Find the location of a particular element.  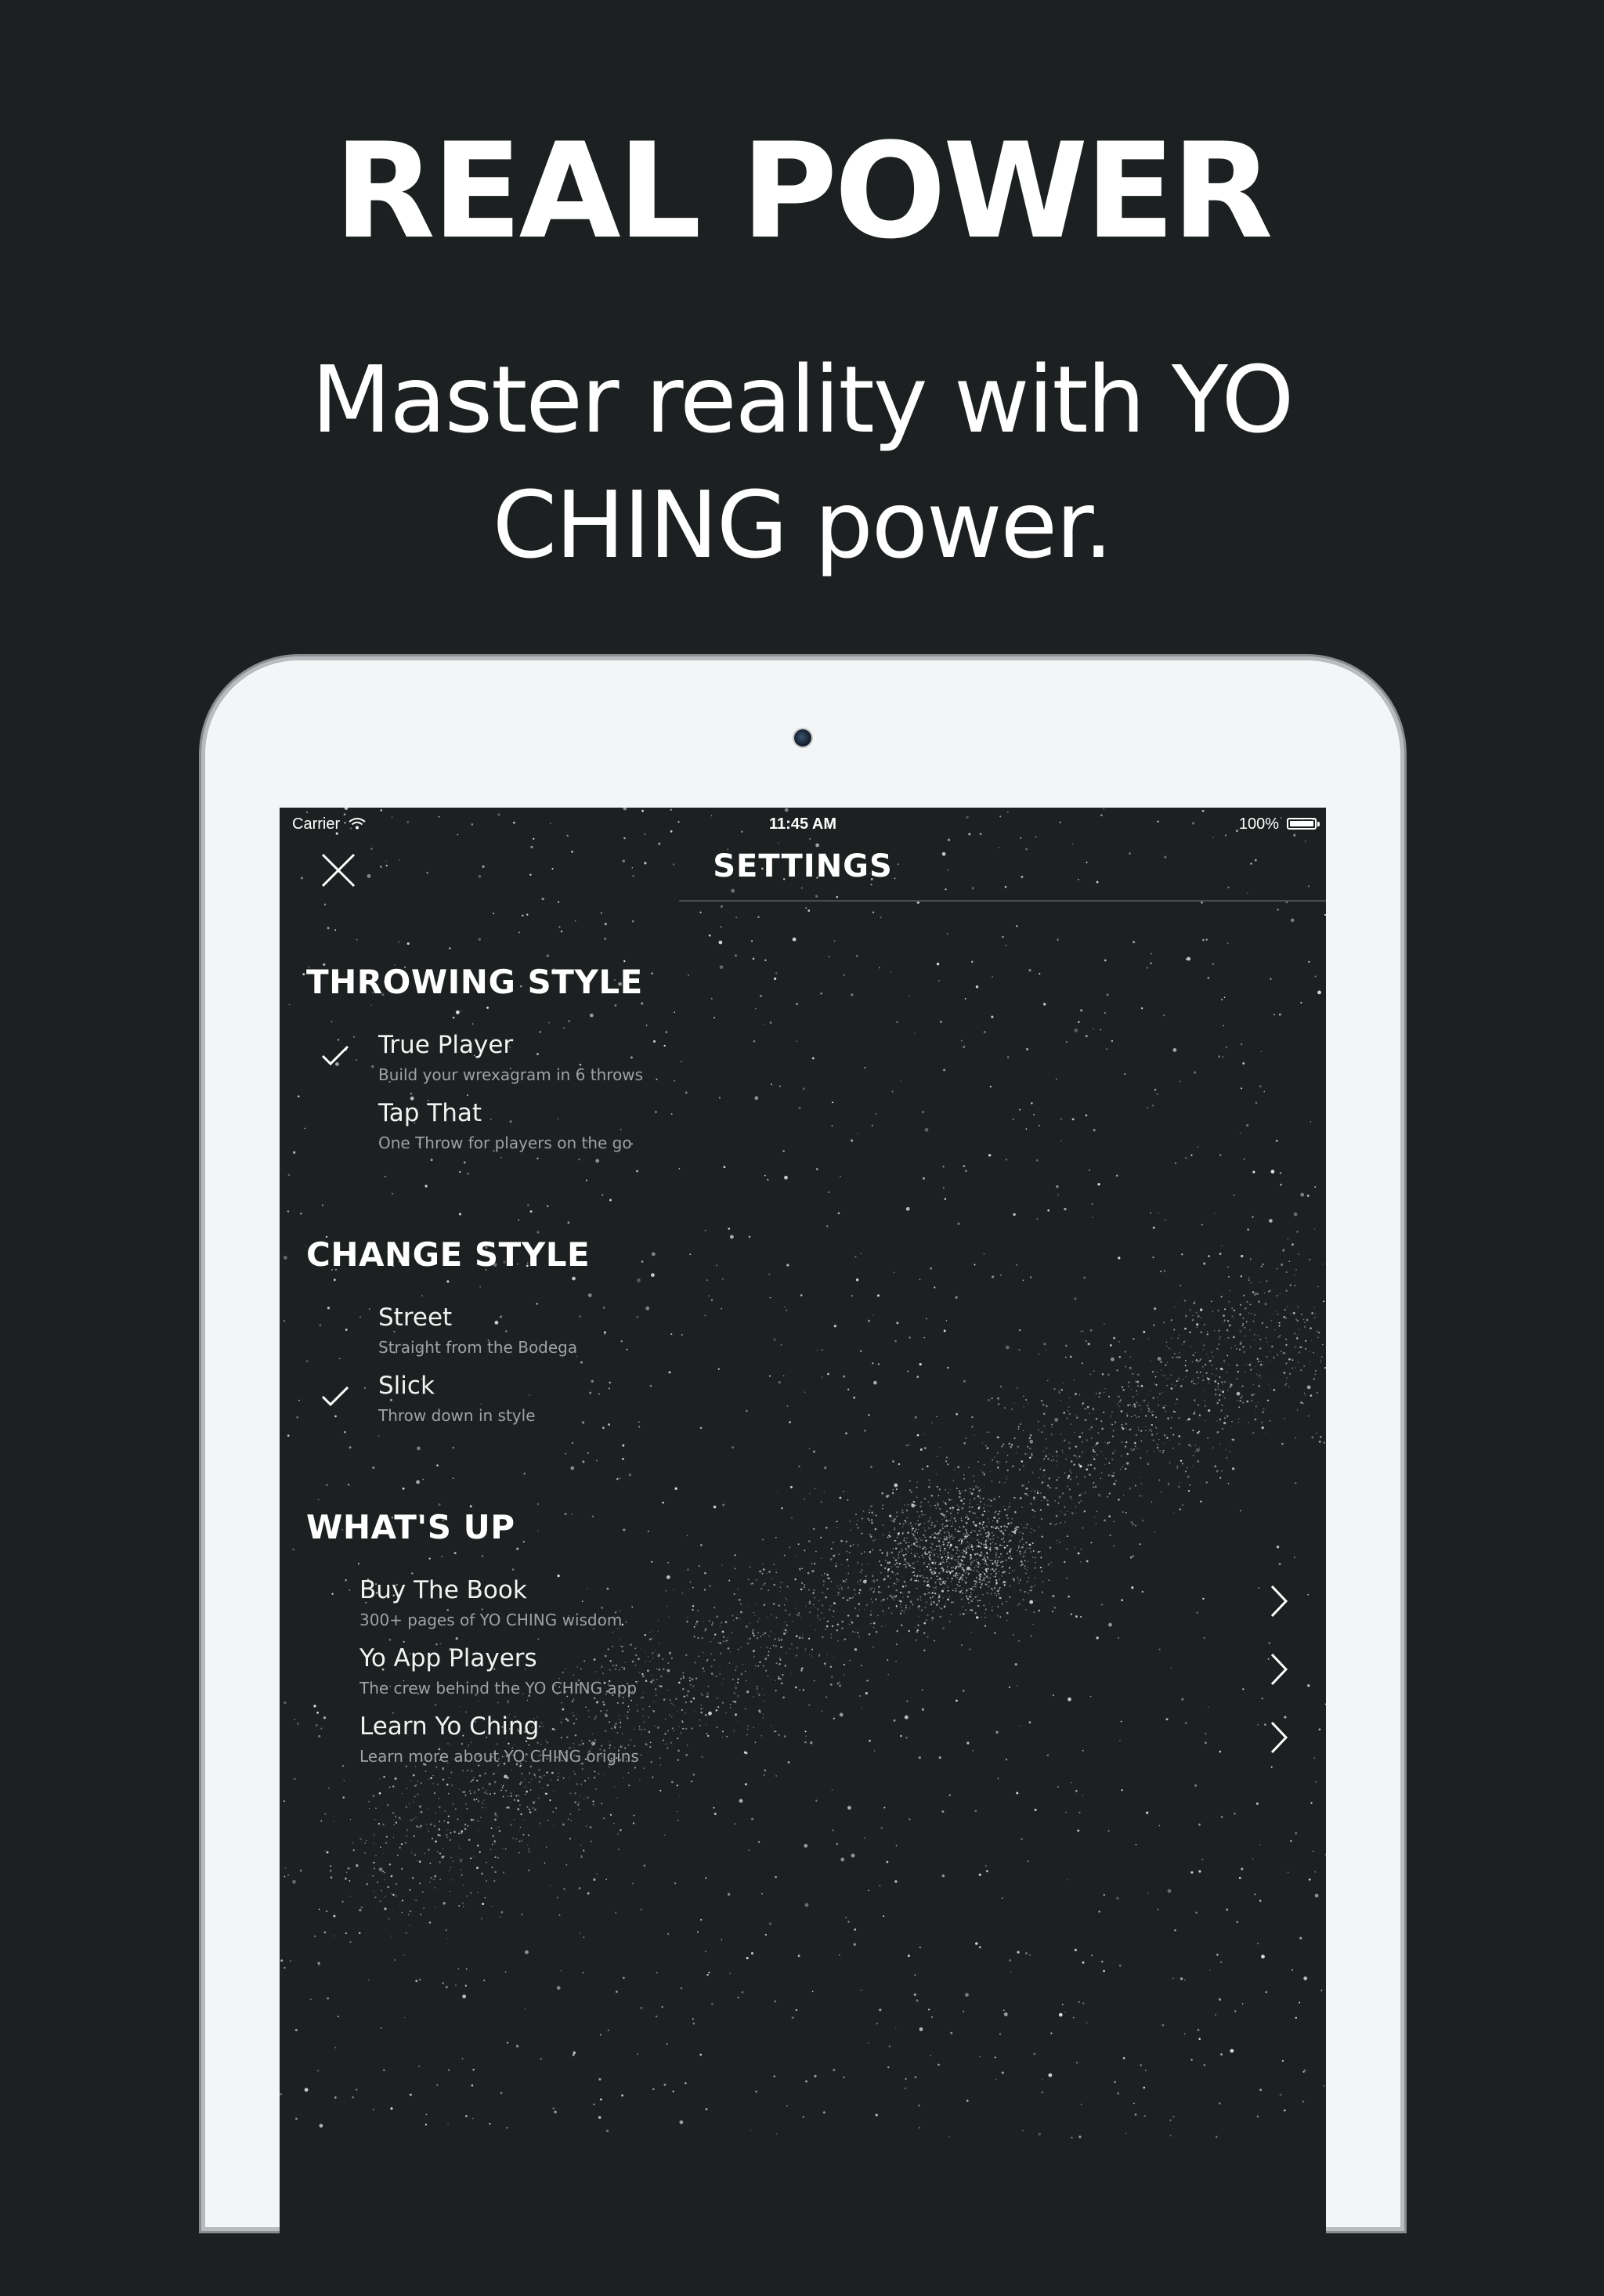

link-subtitle: Learn more about YO CHING origins is located at coordinates (499, 1756).